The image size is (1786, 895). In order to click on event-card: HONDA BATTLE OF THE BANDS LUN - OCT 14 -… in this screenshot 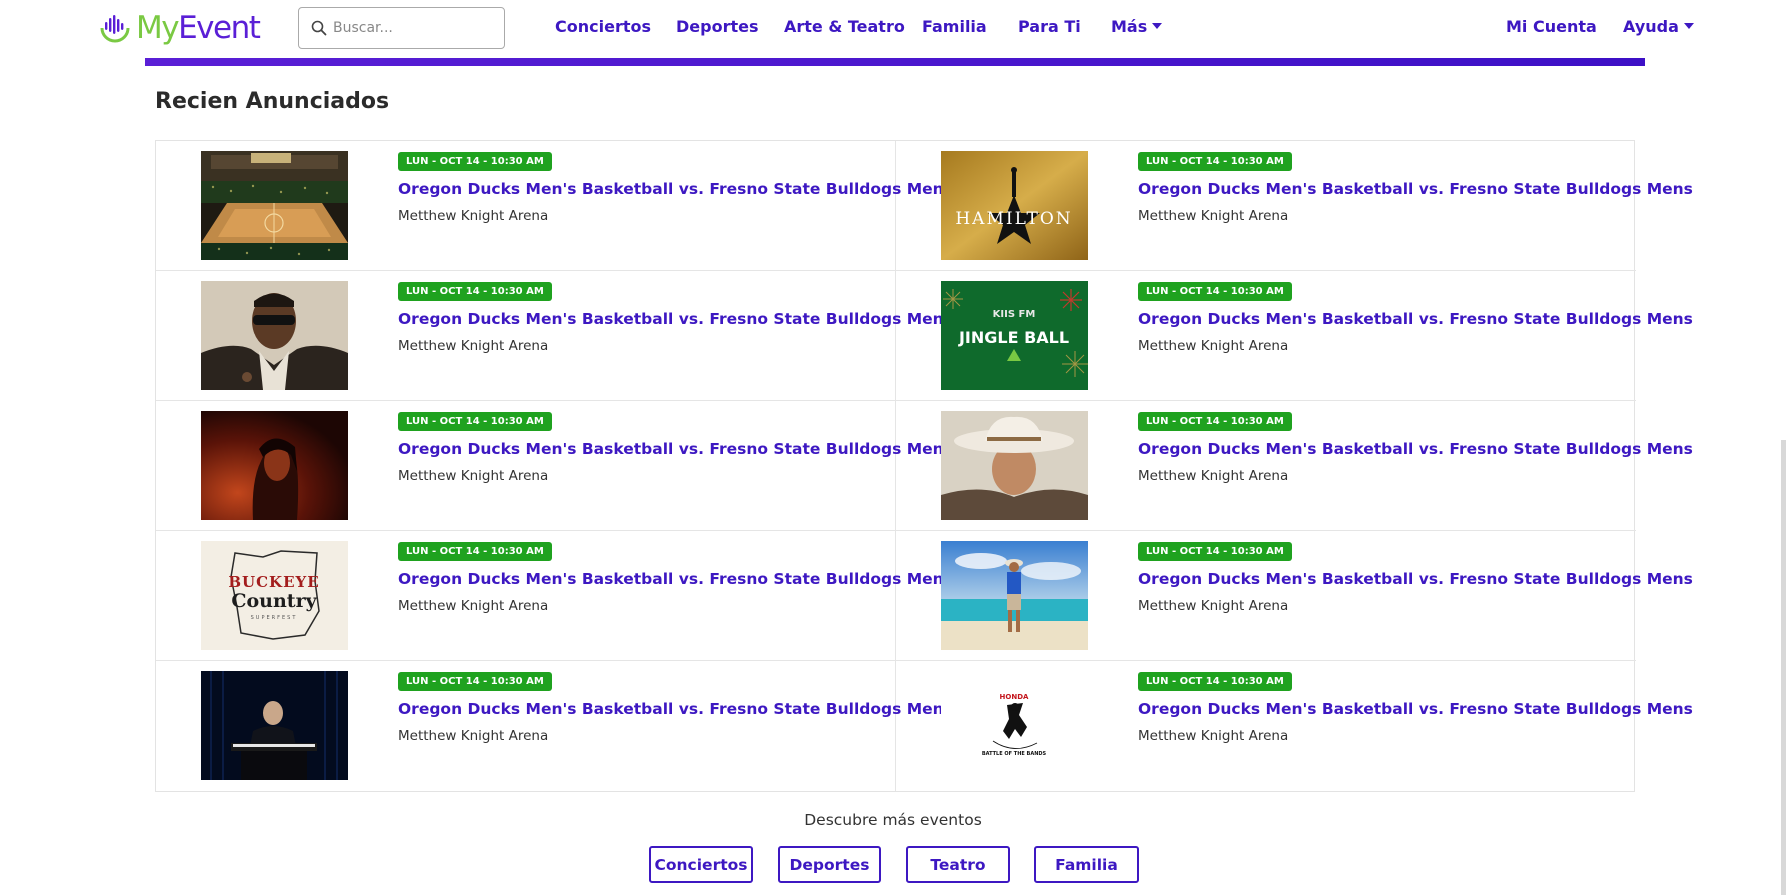, I will do `click(1294, 726)`.